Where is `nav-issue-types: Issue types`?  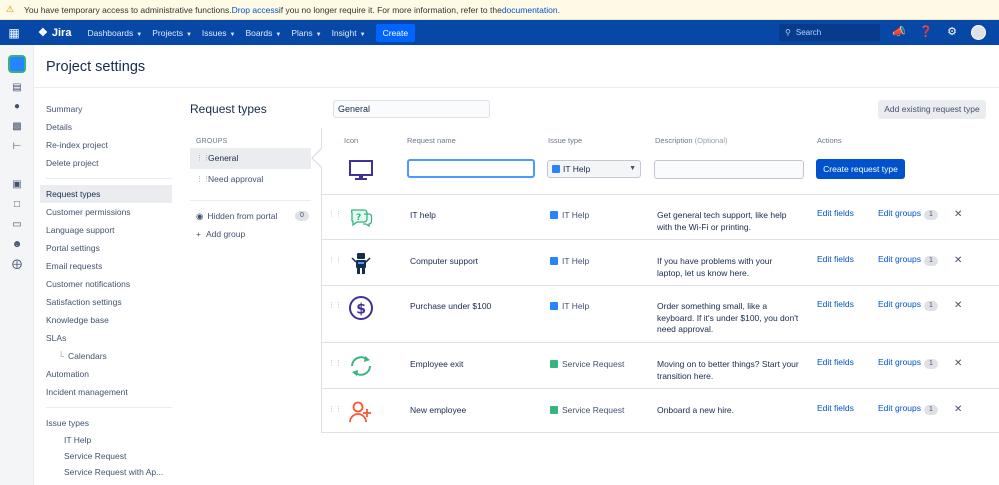
nav-issue-types: Issue types is located at coordinates (106, 423).